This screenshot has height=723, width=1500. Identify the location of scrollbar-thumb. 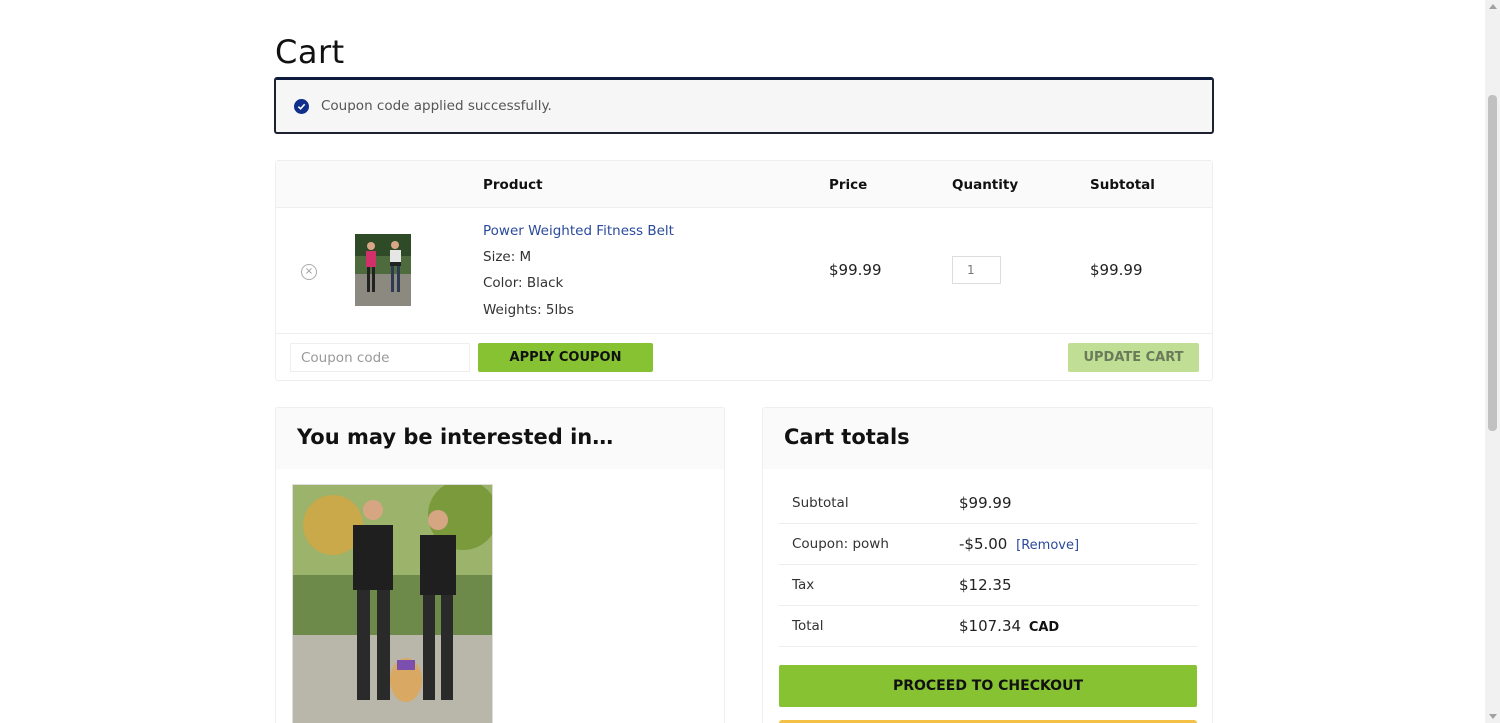
(1492, 263).